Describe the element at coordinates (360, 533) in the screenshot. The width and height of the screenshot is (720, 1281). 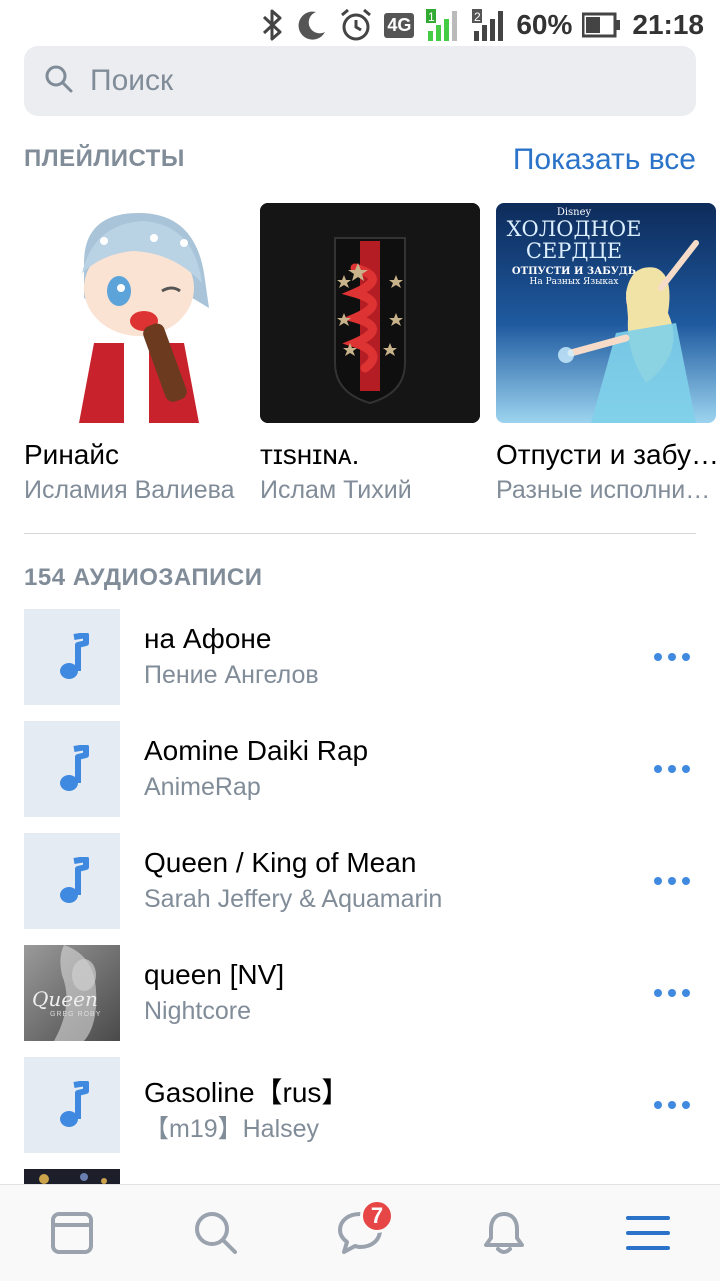
I see `section-divider` at that location.